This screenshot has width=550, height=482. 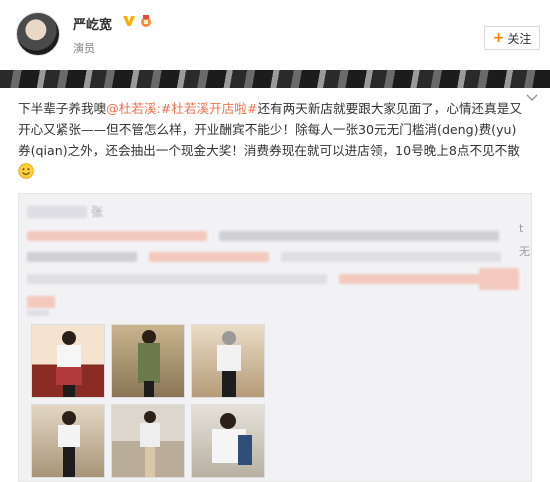 What do you see at coordinates (129, 21) in the screenshot?
I see `vip-icon` at bounding box center [129, 21].